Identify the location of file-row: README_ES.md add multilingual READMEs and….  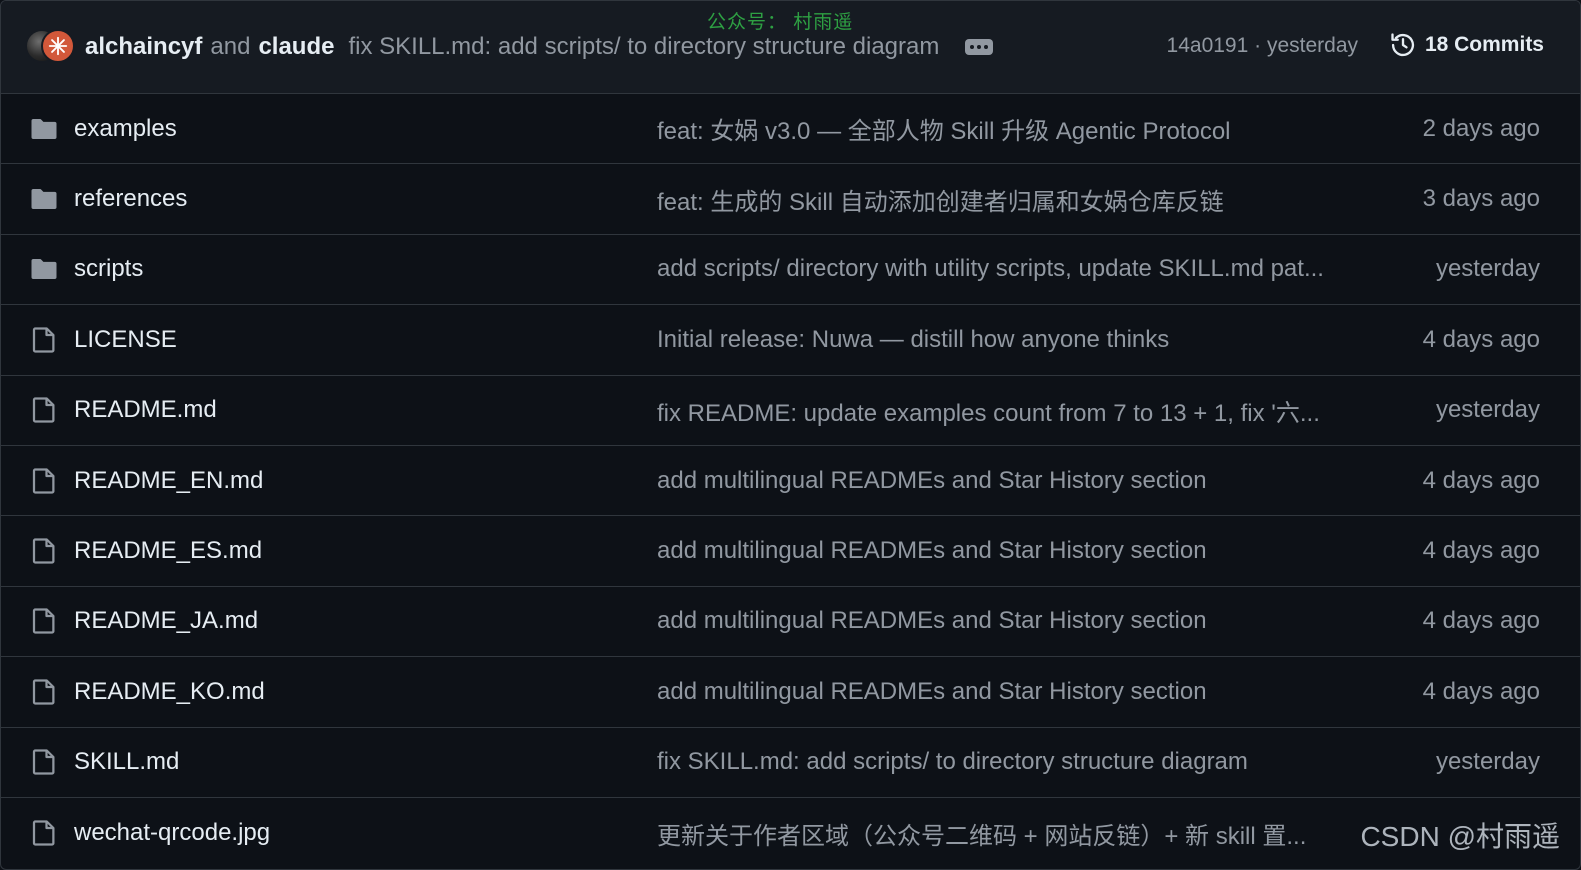
(790, 551).